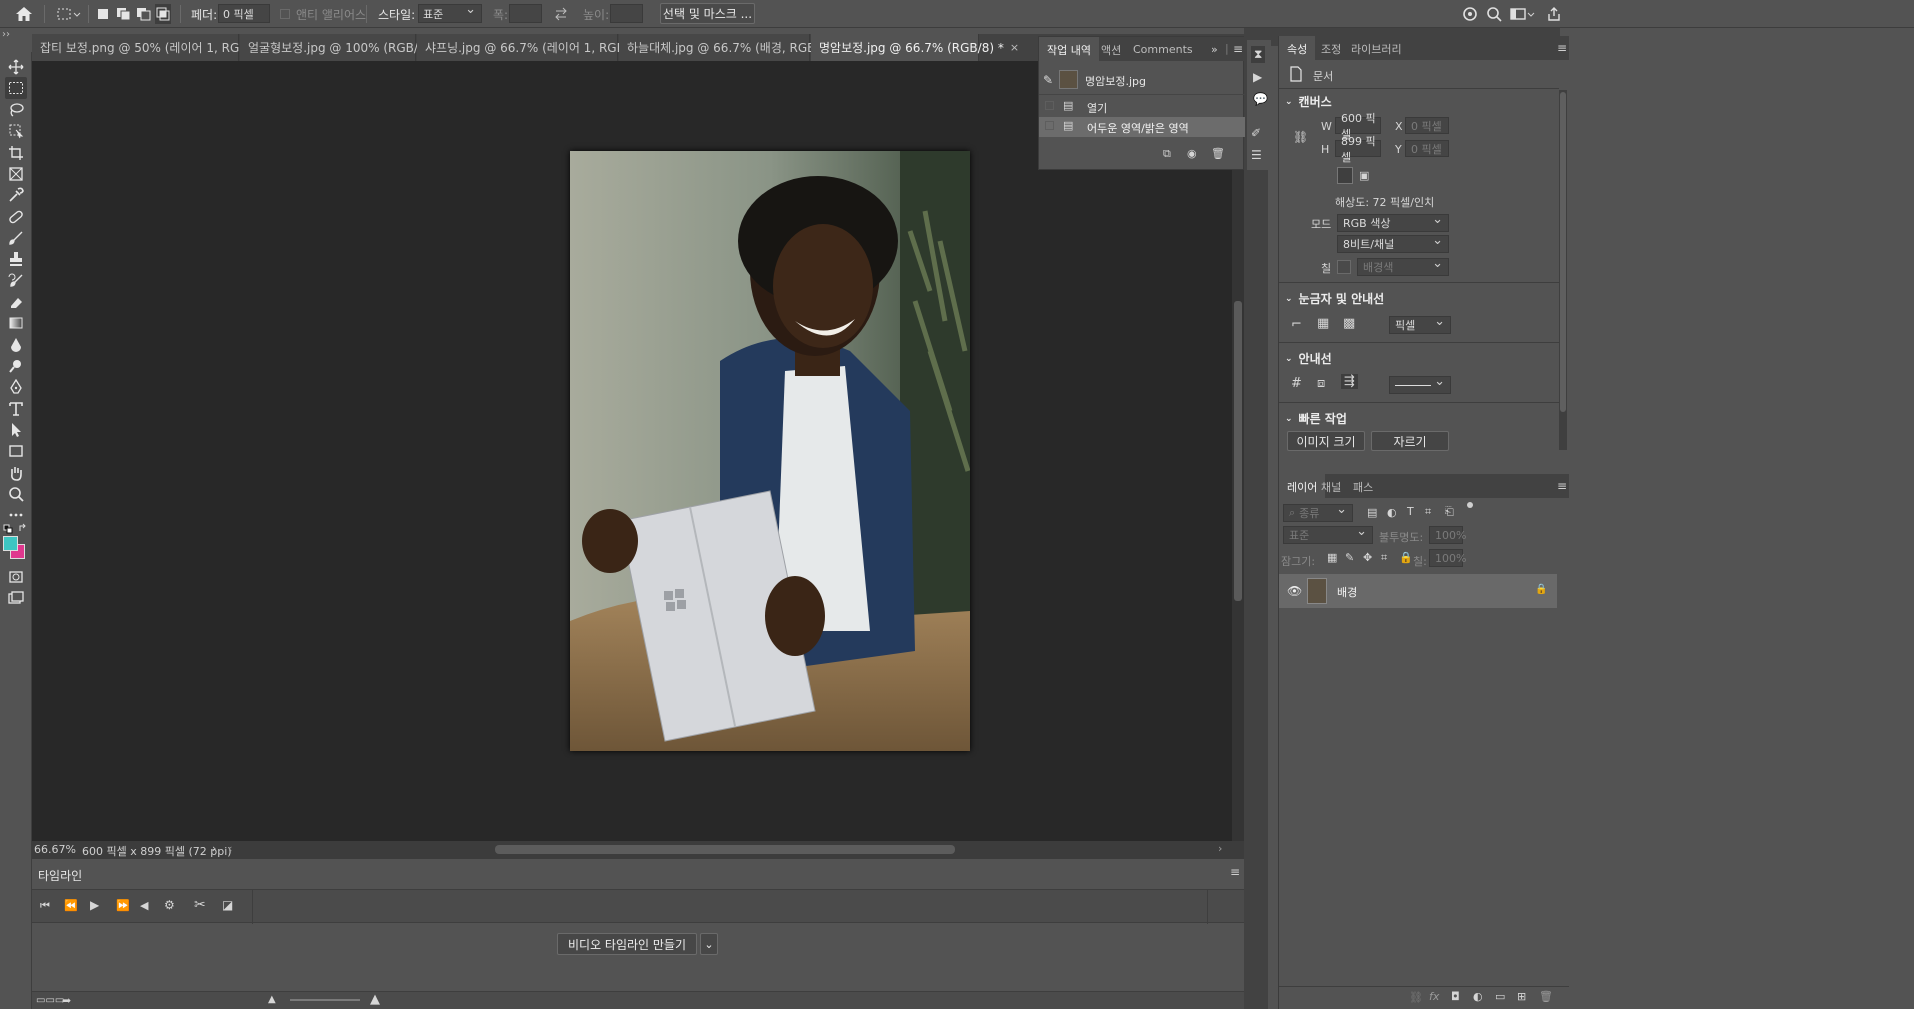 The image size is (1914, 1009). I want to click on adjustment-layer-icon: ◐, so click(1478, 996).